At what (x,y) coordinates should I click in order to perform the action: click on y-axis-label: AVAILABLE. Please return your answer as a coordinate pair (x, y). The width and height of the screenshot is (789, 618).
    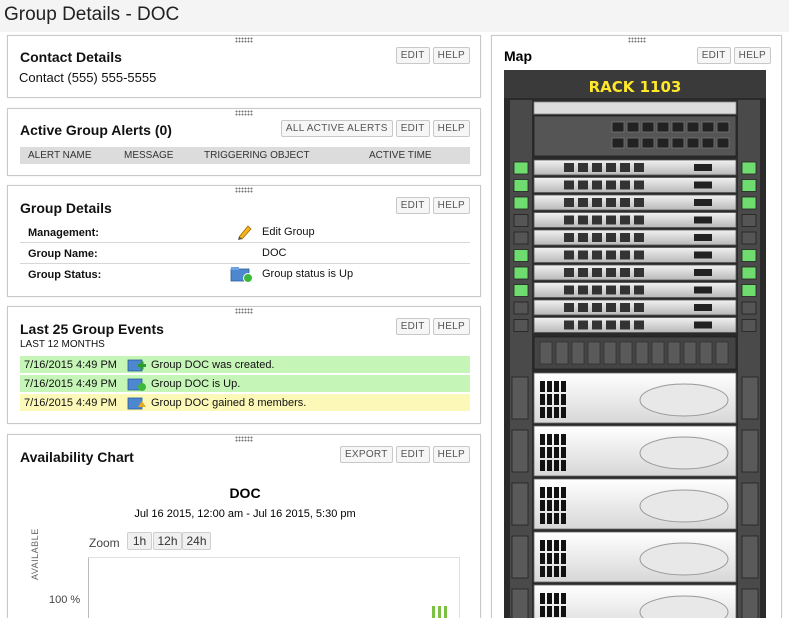
    Looking at the image, I should click on (35, 554).